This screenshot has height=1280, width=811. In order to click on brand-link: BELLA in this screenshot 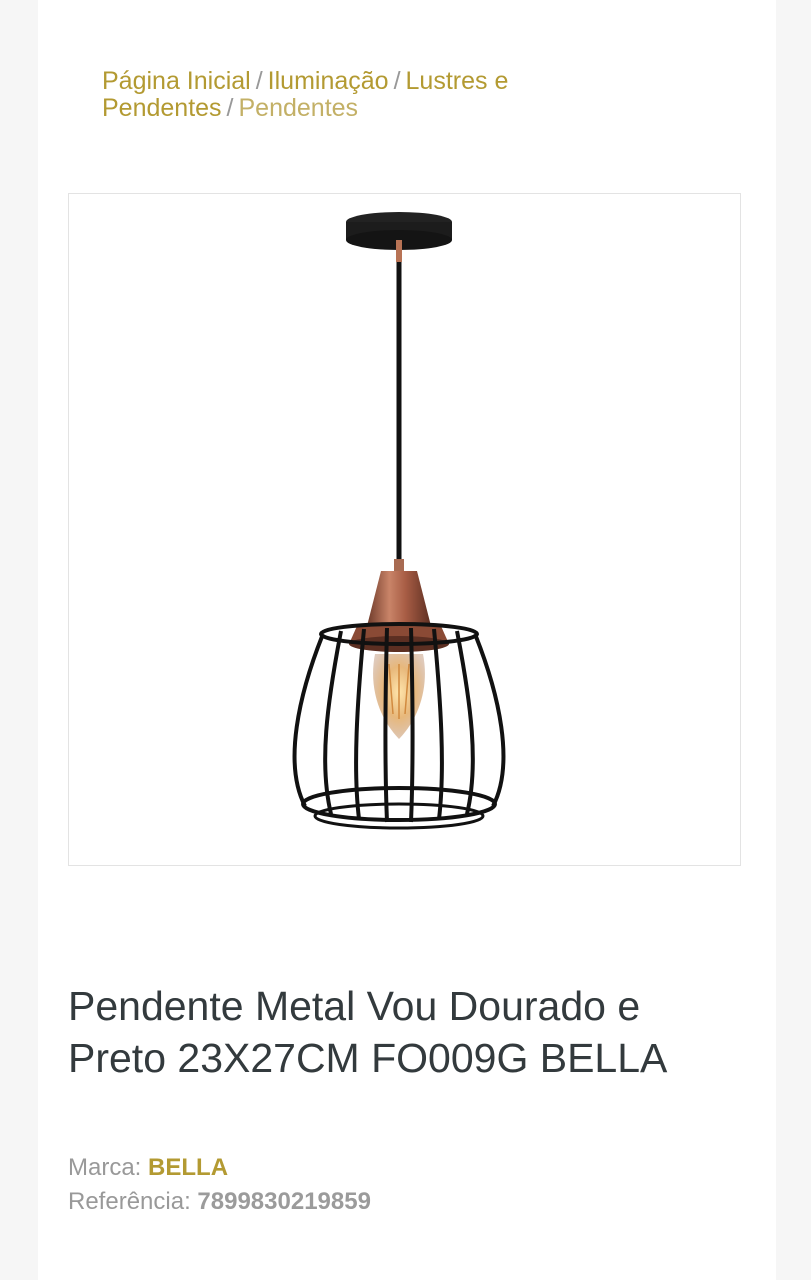, I will do `click(188, 1167)`.